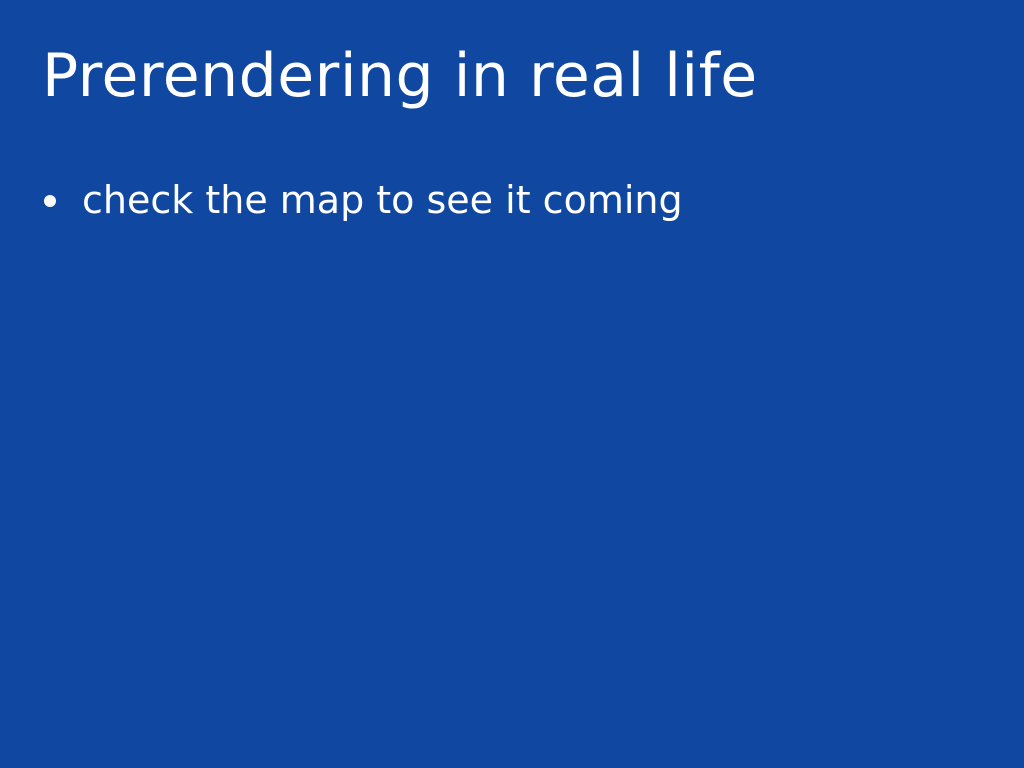 The height and width of the screenshot is (768, 1024). I want to click on bullet-list: check the map to see it coming, so click(362, 201).